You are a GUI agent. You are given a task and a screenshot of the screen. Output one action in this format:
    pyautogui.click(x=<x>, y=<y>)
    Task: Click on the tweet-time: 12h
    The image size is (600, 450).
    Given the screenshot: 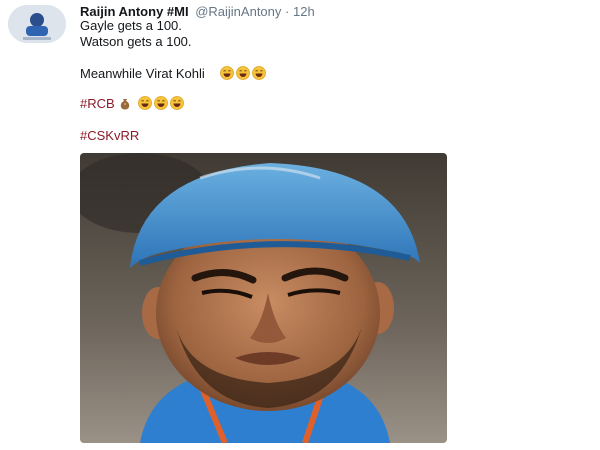 What is the action you would take?
    pyautogui.click(x=304, y=11)
    